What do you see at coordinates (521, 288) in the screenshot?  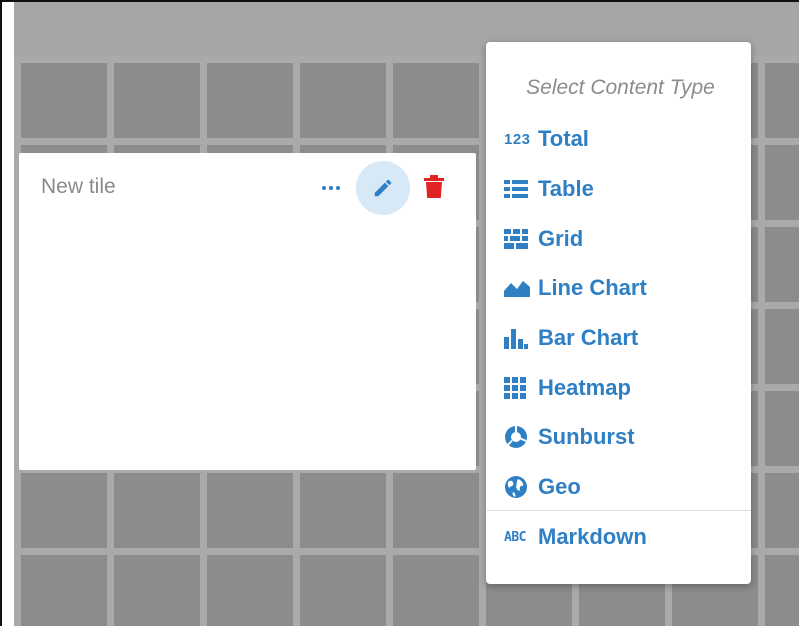 I see `area-chart-icon` at bounding box center [521, 288].